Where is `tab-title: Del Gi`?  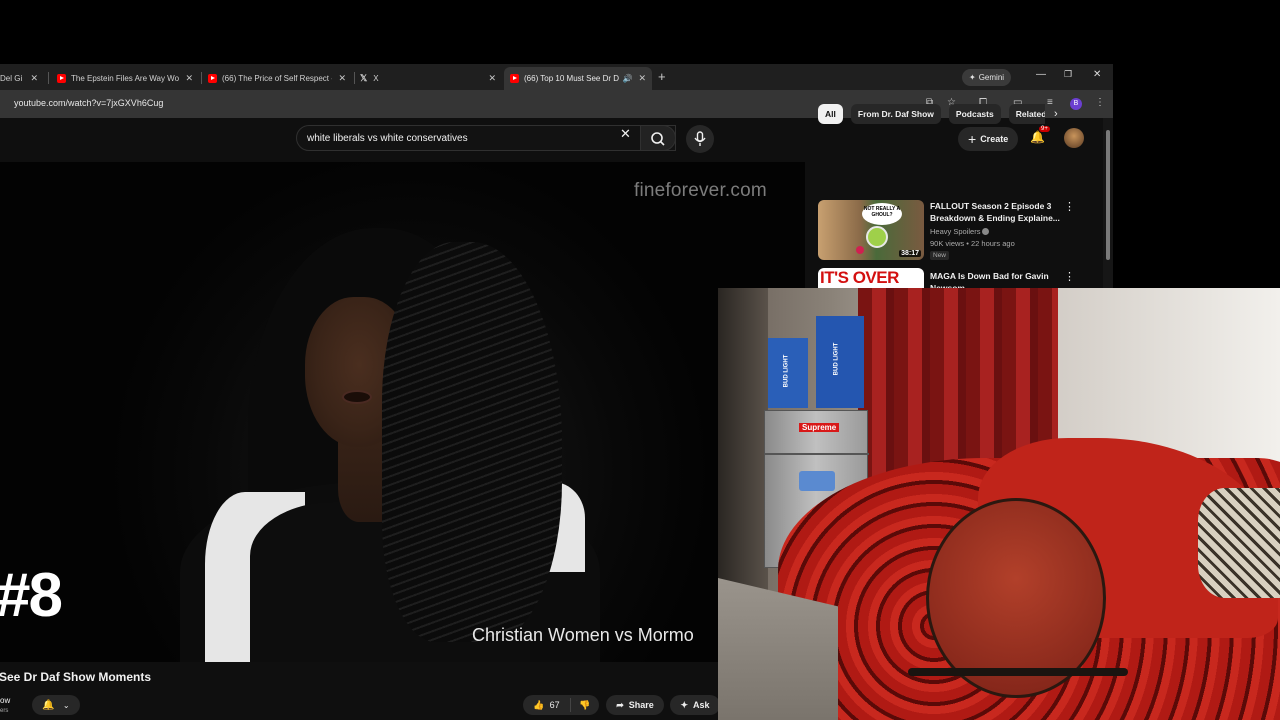
tab-title: Del Gi is located at coordinates (11, 78).